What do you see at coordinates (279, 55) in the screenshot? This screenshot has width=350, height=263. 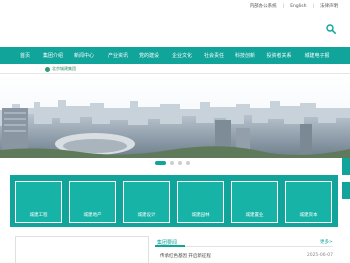 I see `nav-item-investors: 投资者关系` at bounding box center [279, 55].